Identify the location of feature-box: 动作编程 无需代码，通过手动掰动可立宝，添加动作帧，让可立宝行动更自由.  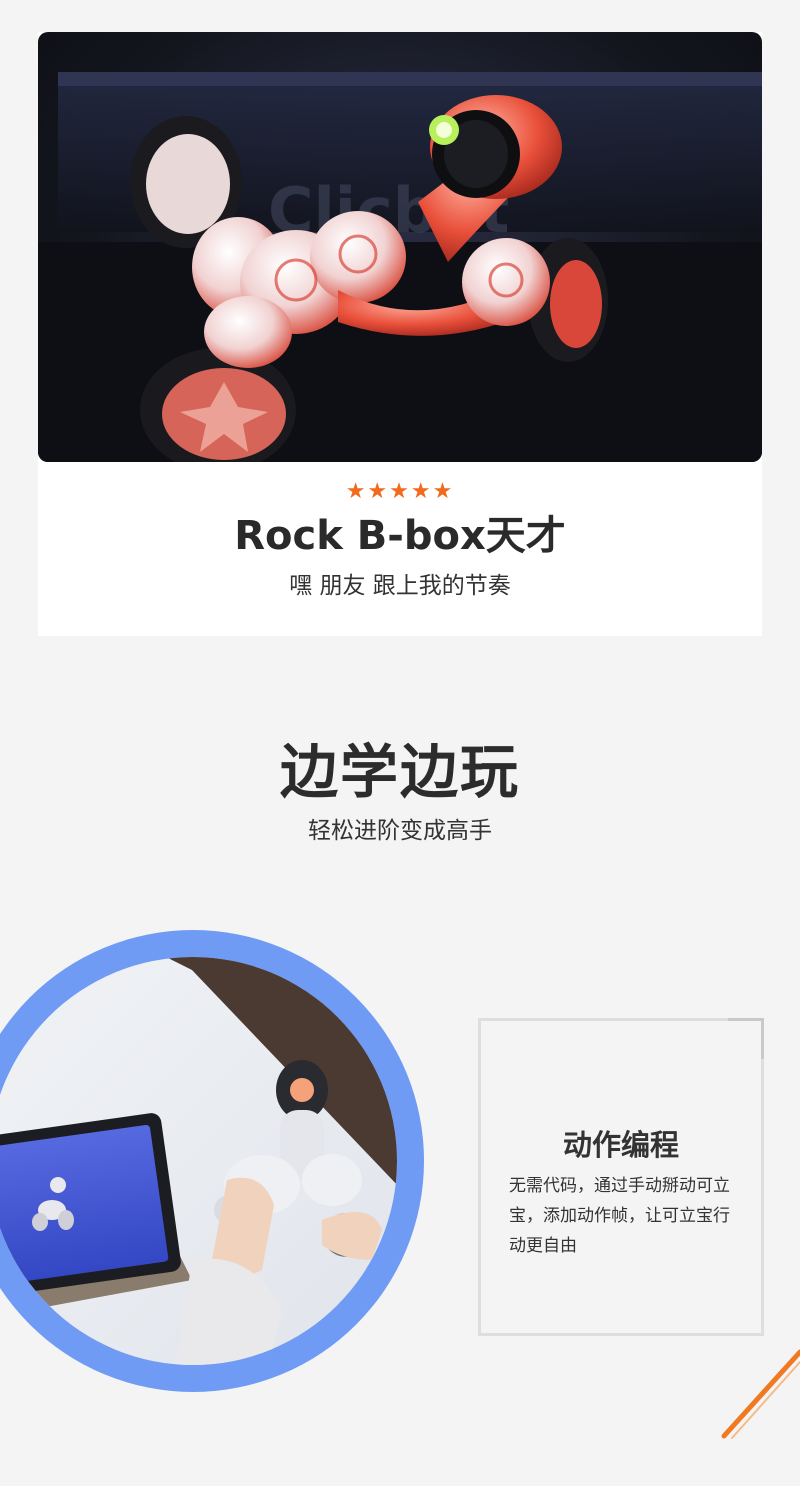
(621, 1177).